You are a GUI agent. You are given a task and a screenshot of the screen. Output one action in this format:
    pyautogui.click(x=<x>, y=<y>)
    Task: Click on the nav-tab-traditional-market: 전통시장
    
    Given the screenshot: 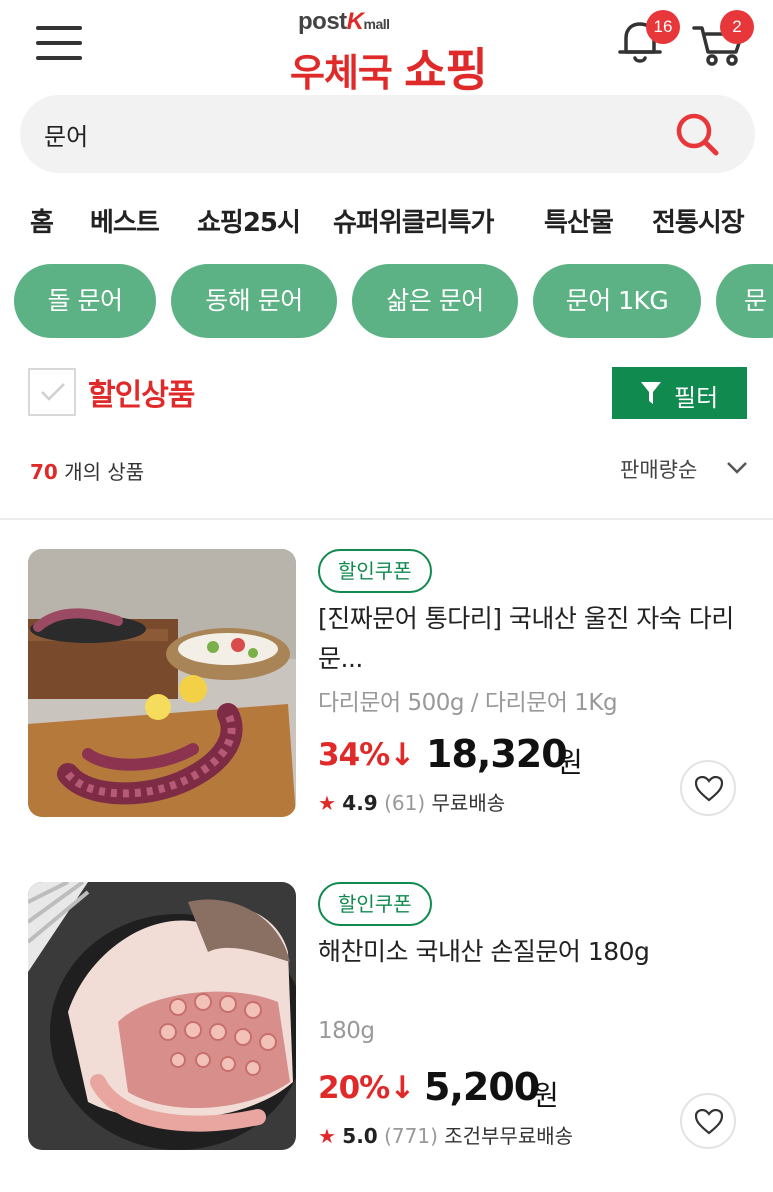 What is the action you would take?
    pyautogui.click(x=698, y=220)
    